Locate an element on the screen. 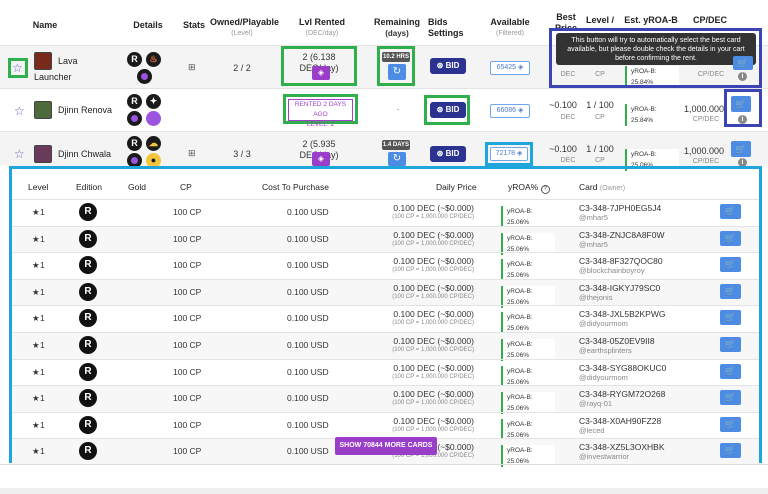 Image resolution: width=768 pixels, height=494 pixels. available-button: 65425 ◈ is located at coordinates (510, 68).